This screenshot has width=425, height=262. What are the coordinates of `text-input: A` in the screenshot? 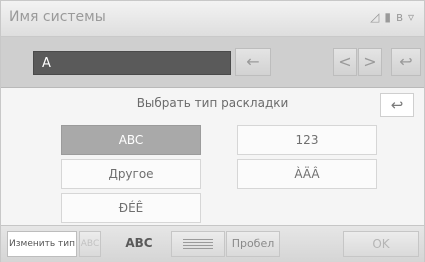 It's located at (132, 63).